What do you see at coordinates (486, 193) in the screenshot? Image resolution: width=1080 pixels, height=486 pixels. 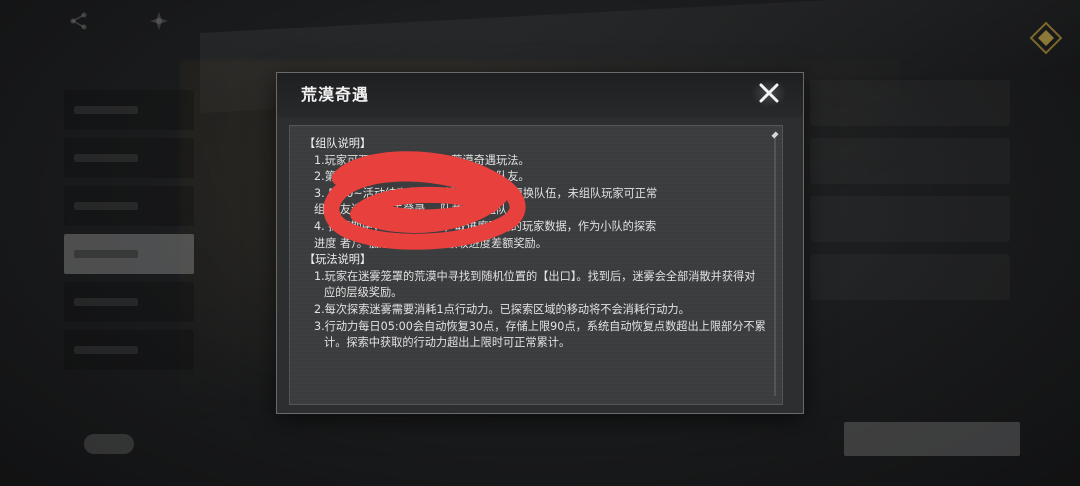 I see `team-rule-line: 3. 5:00~活动结束为探索 组队玩家不可更换队伍，未组队玩家可正常` at bounding box center [486, 193].